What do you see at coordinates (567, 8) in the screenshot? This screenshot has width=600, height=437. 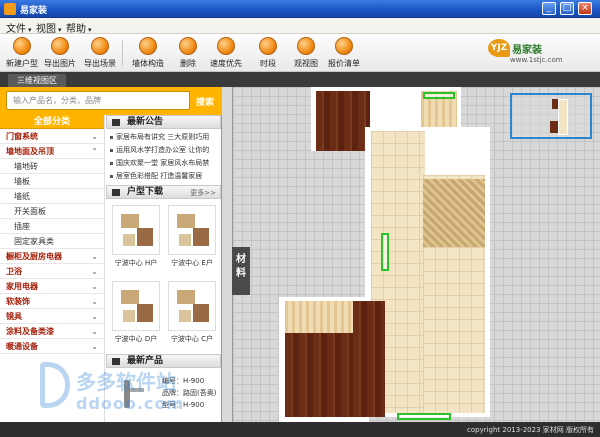 I see `maximize-button: □` at bounding box center [567, 8].